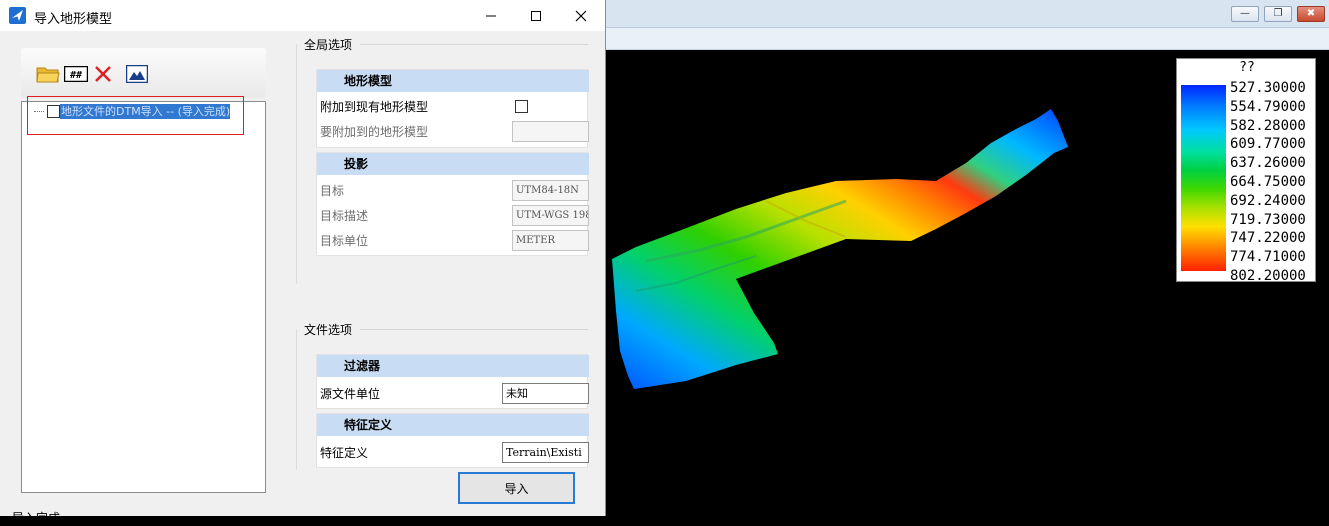 The width and height of the screenshot is (1329, 526). I want to click on file-tree: 地形文件的DTM导入 -- (导入完成), so click(143, 297).